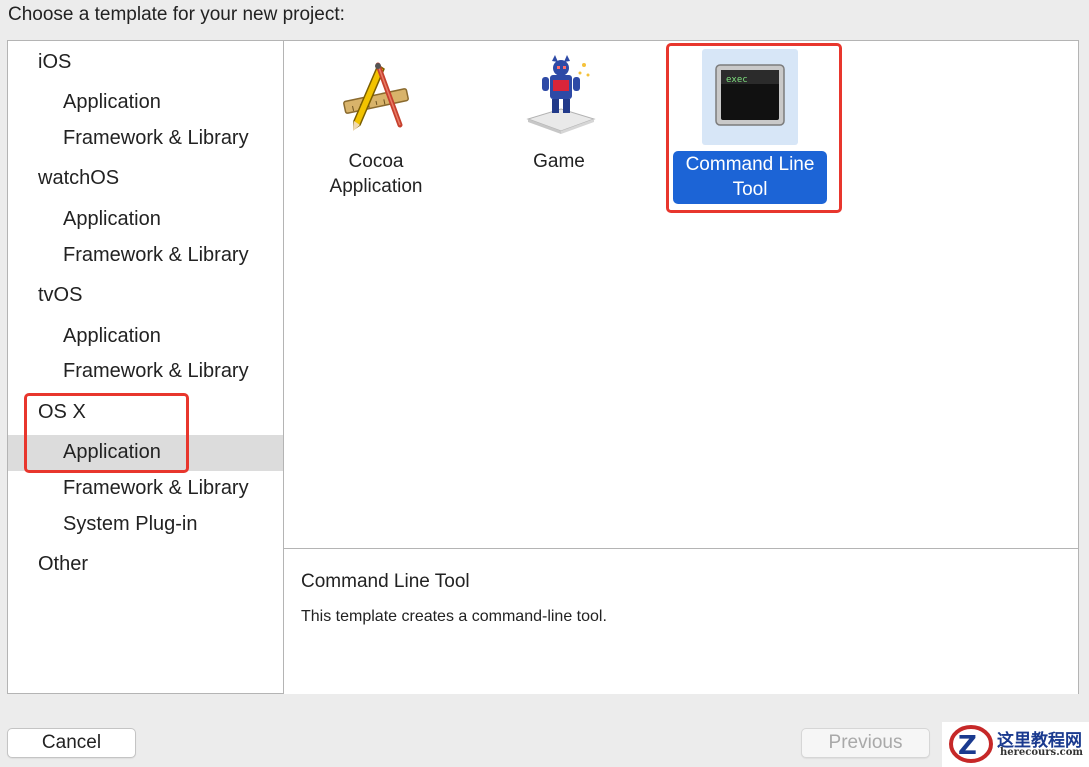 The image size is (1089, 767). Describe the element at coordinates (750, 95) in the screenshot. I see `terminal-icon: exec` at that location.